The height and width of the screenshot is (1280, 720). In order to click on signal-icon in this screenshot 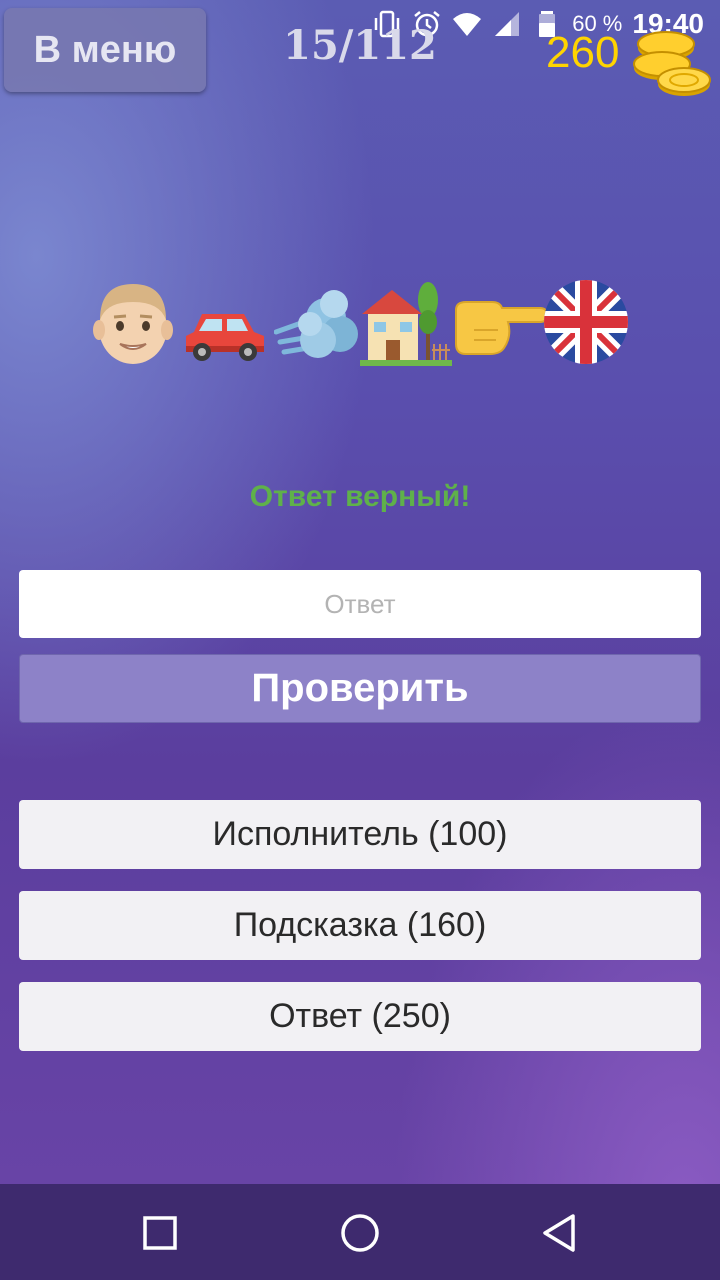, I will do `click(507, 24)`.